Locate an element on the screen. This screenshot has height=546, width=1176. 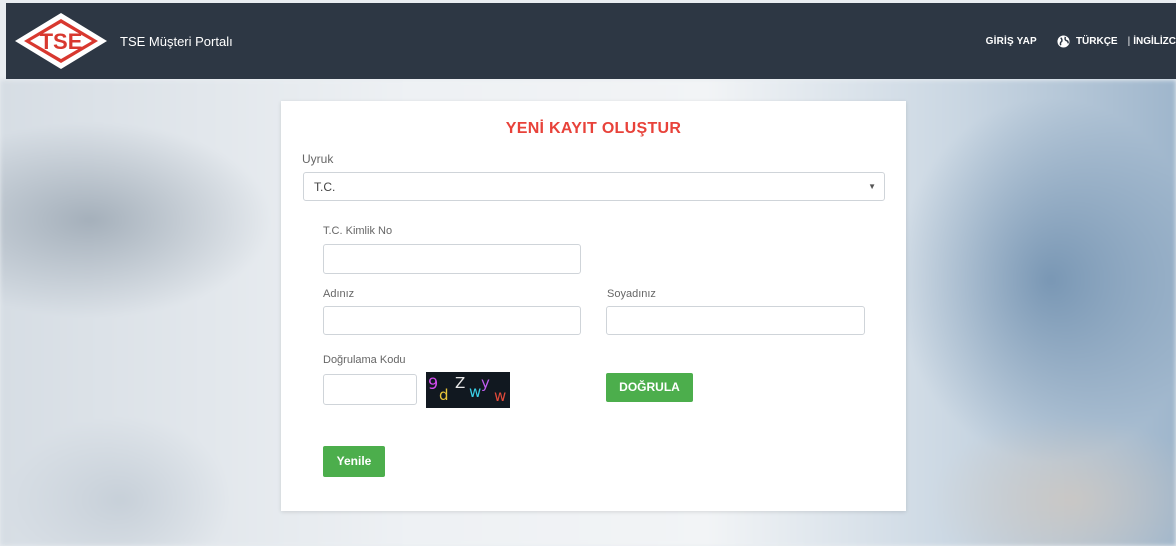
captcha-image: 9 d Z w y w is located at coordinates (468, 390).